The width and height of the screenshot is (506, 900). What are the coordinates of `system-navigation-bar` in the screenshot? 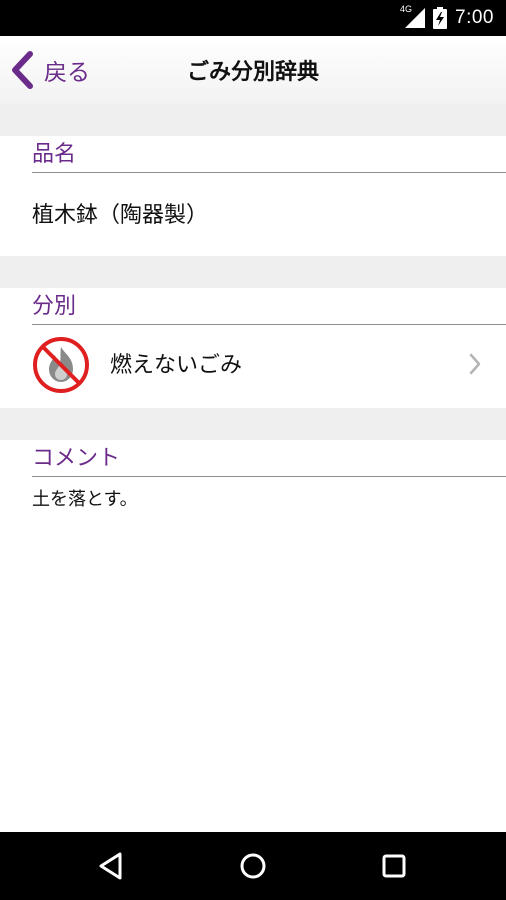 It's located at (253, 866).